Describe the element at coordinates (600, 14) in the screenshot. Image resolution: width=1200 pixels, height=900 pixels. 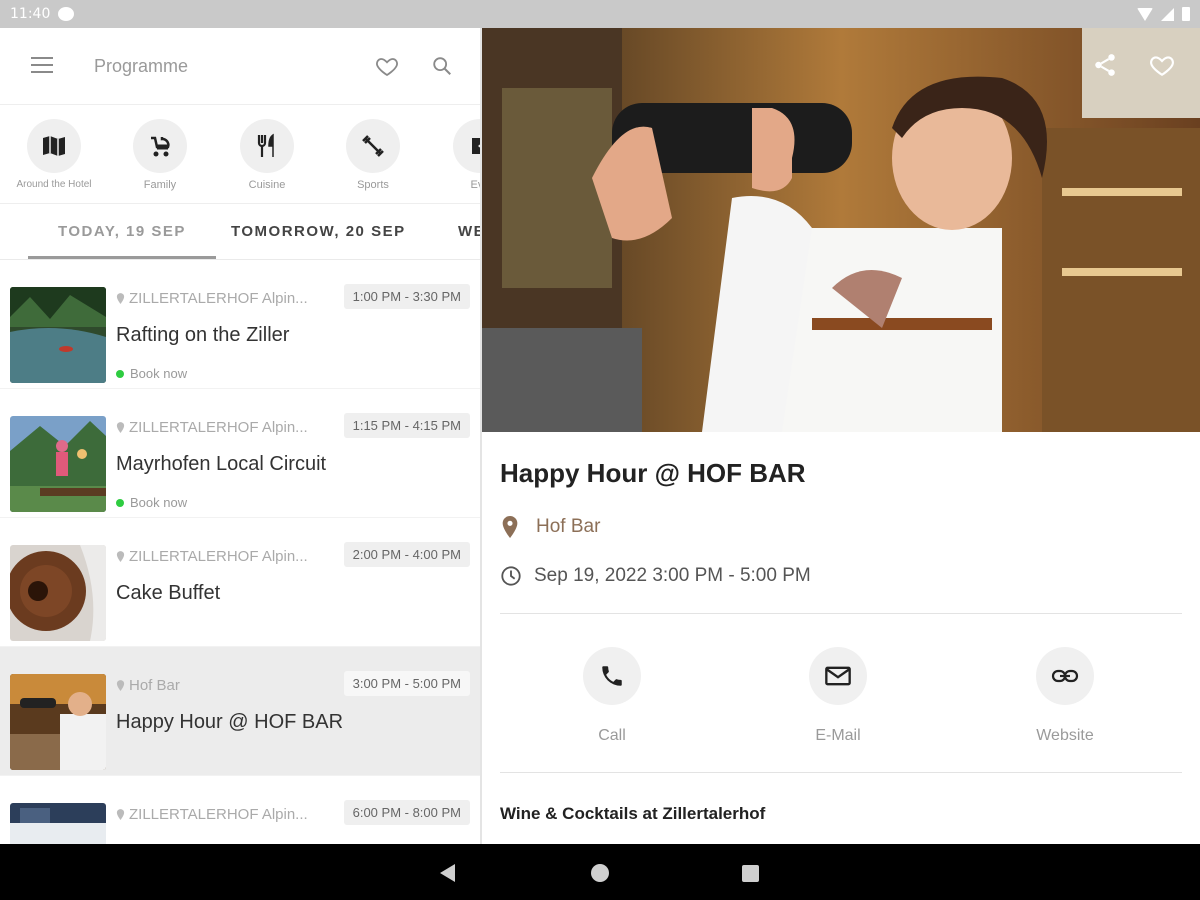
I see `status-bar: 11:40` at that location.